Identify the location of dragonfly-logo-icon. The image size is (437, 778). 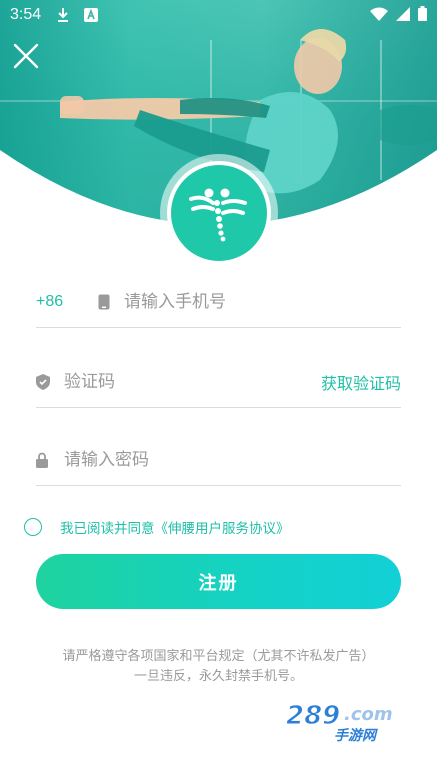
(218, 215).